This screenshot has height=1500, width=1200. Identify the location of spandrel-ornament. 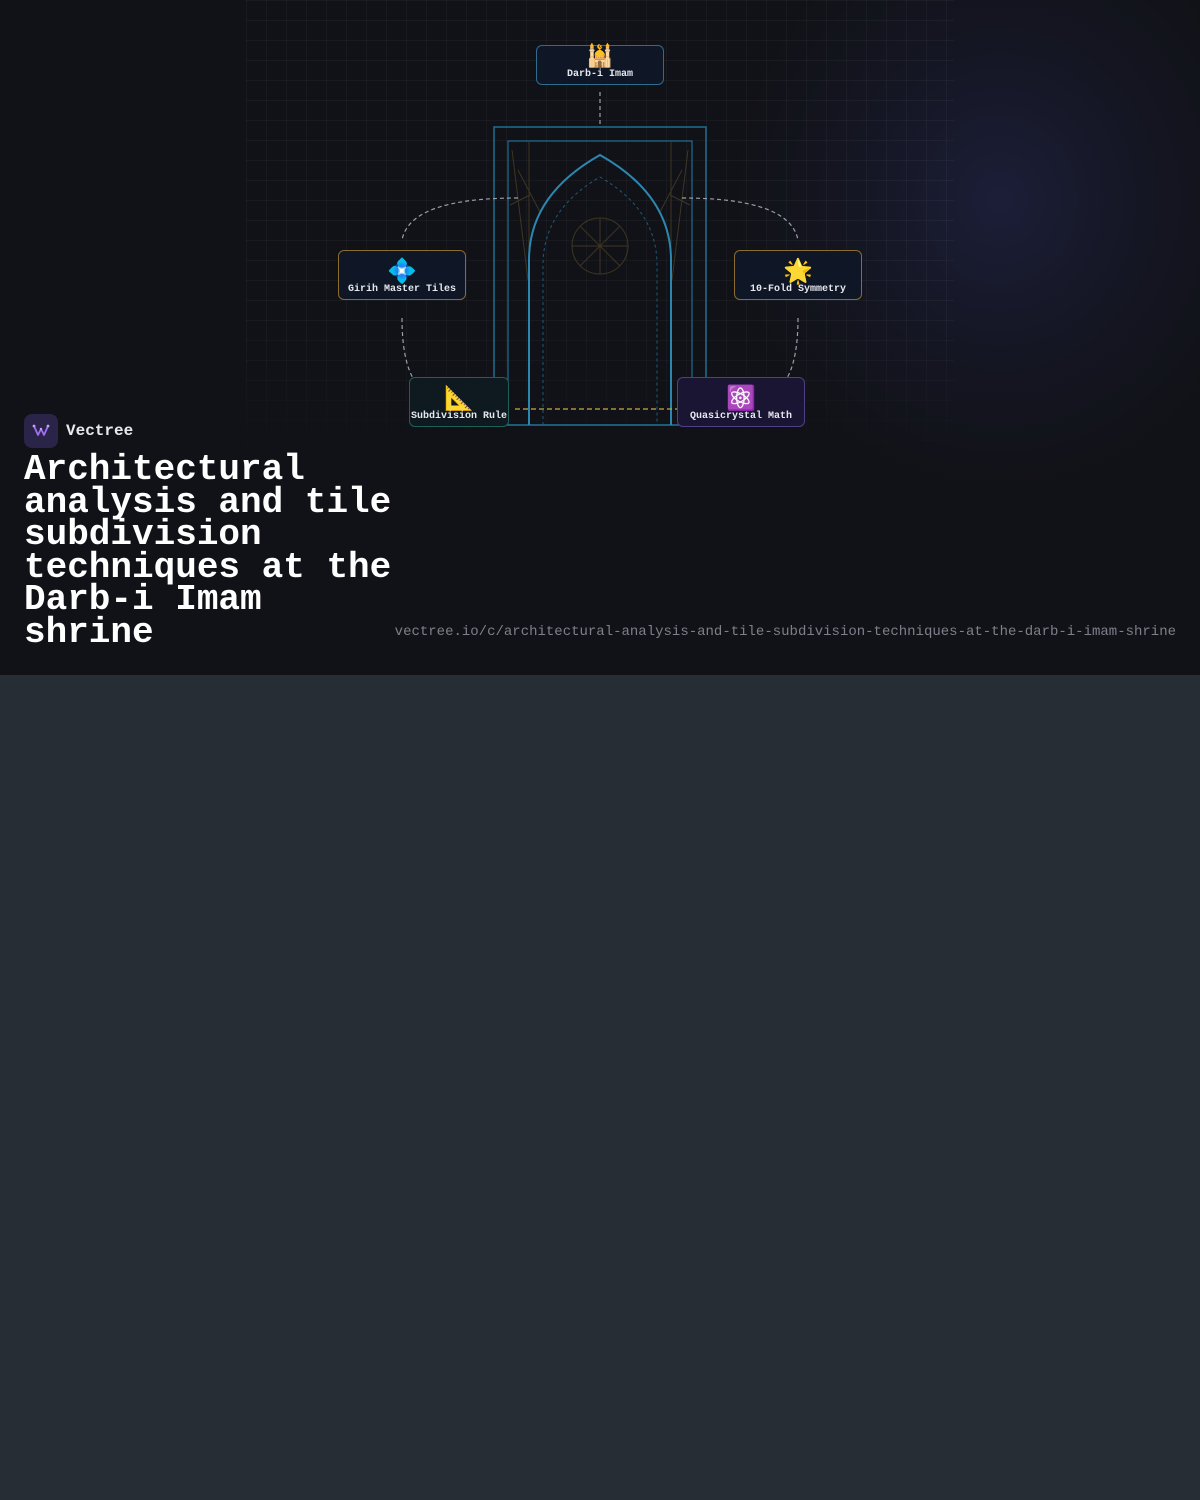
(600, 283).